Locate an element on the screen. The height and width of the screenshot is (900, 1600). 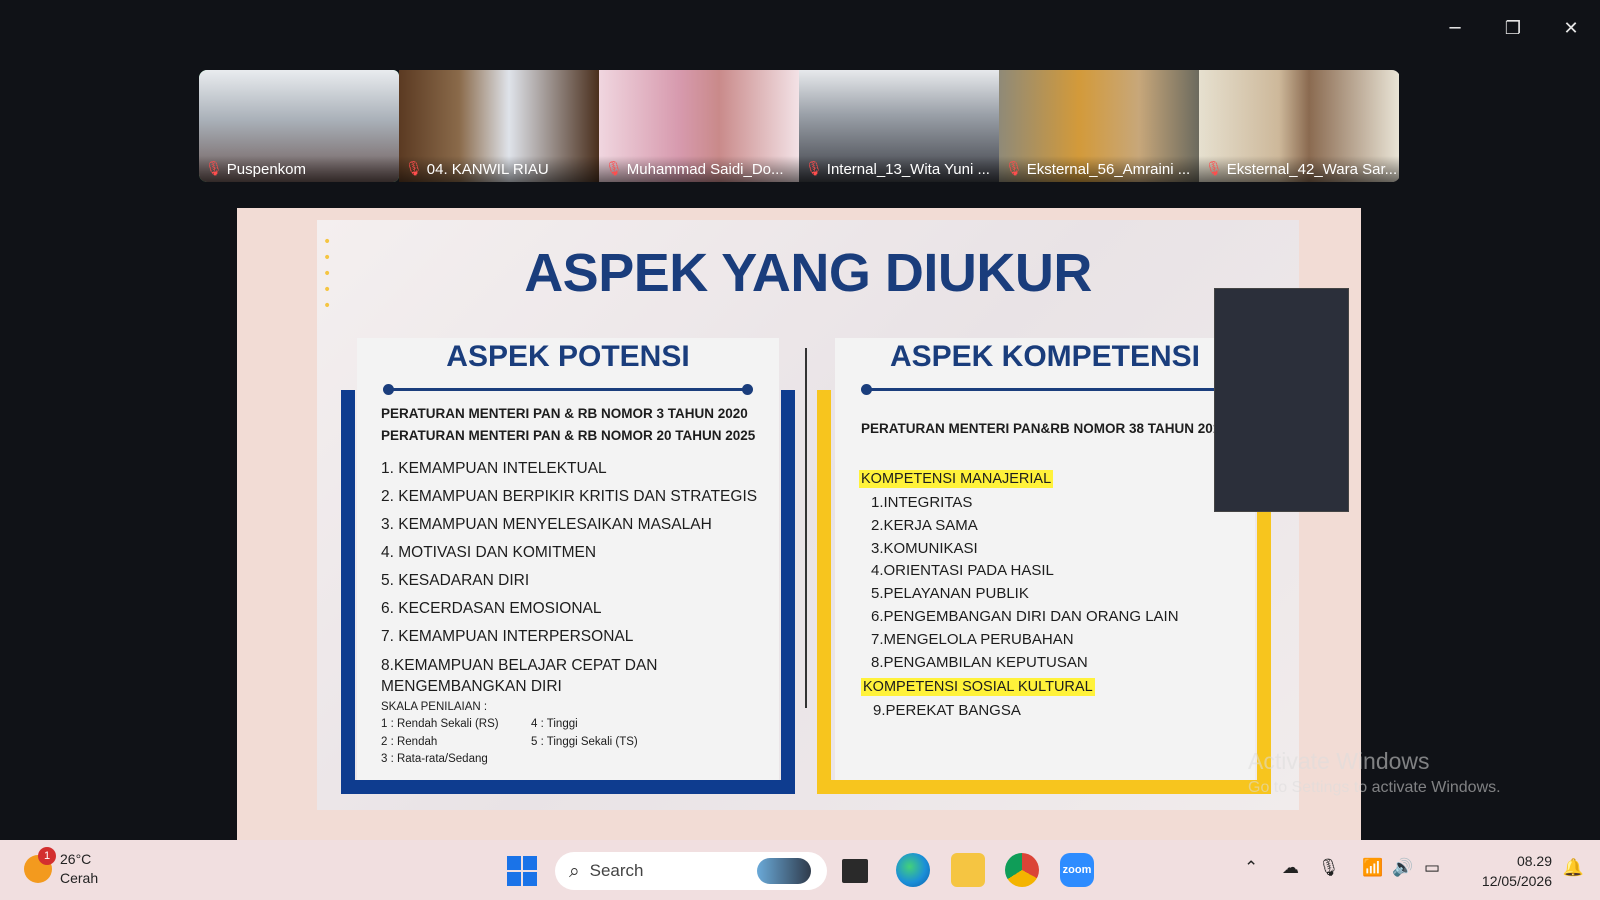
notification-bell-icon: 🔔 is located at coordinates (1573, 868).